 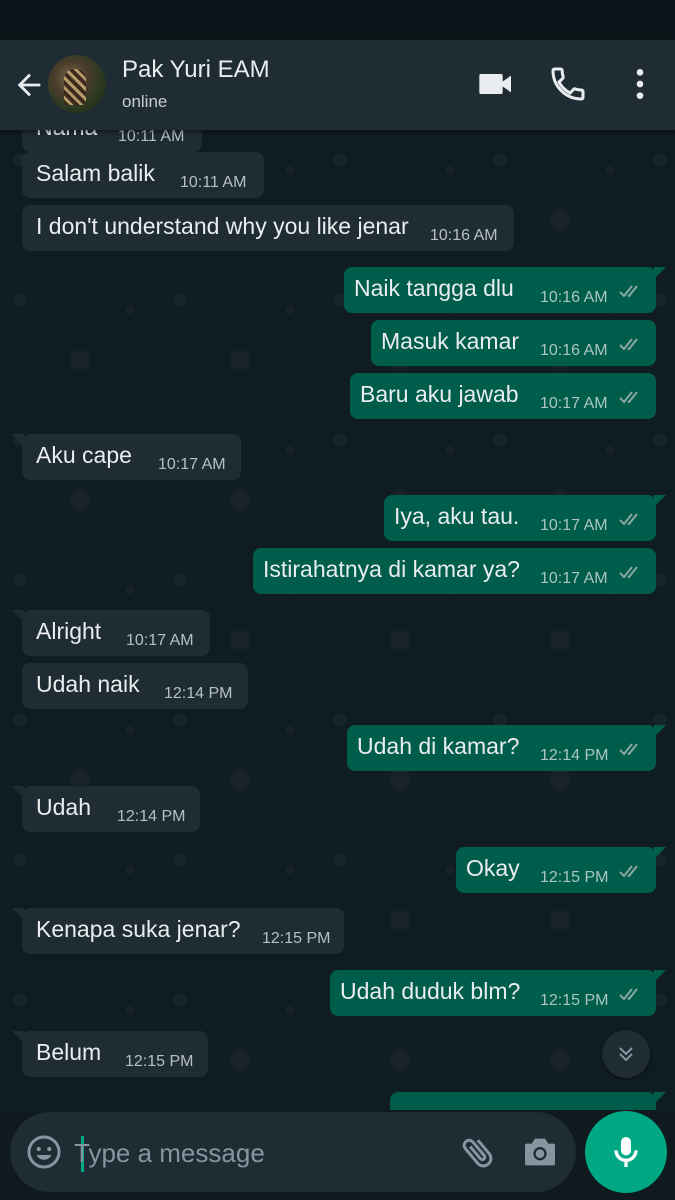 I want to click on message-incoming: Belum 12:15 PM, so click(x=110, y=1054).